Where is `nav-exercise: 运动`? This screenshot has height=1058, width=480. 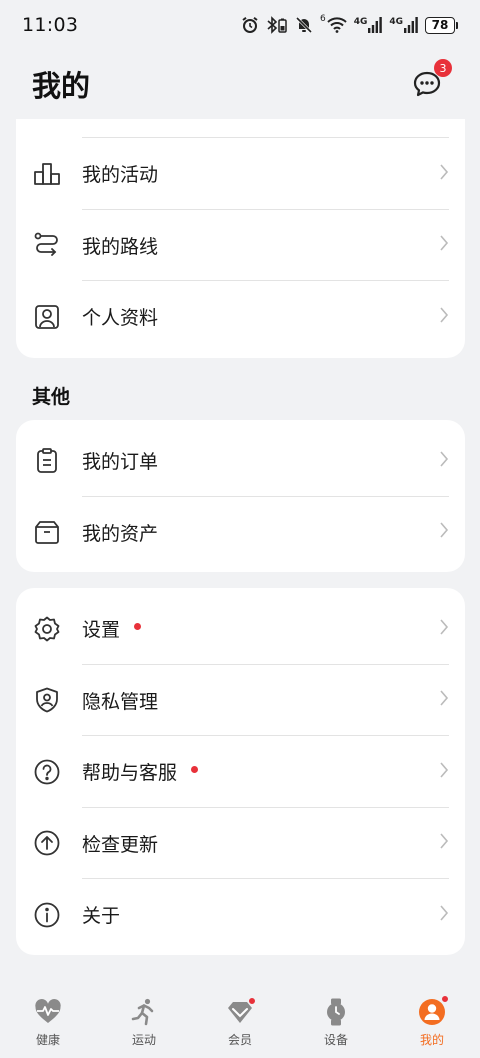 nav-exercise: 运动 is located at coordinates (144, 1022).